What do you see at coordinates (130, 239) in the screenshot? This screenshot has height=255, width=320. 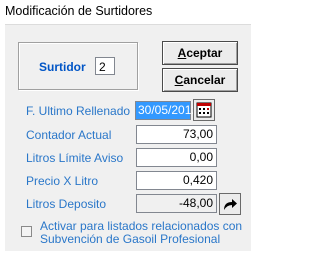 I see `gasoil-subsidy-label-line2: Subvención de Gasoil Profesional` at bounding box center [130, 239].